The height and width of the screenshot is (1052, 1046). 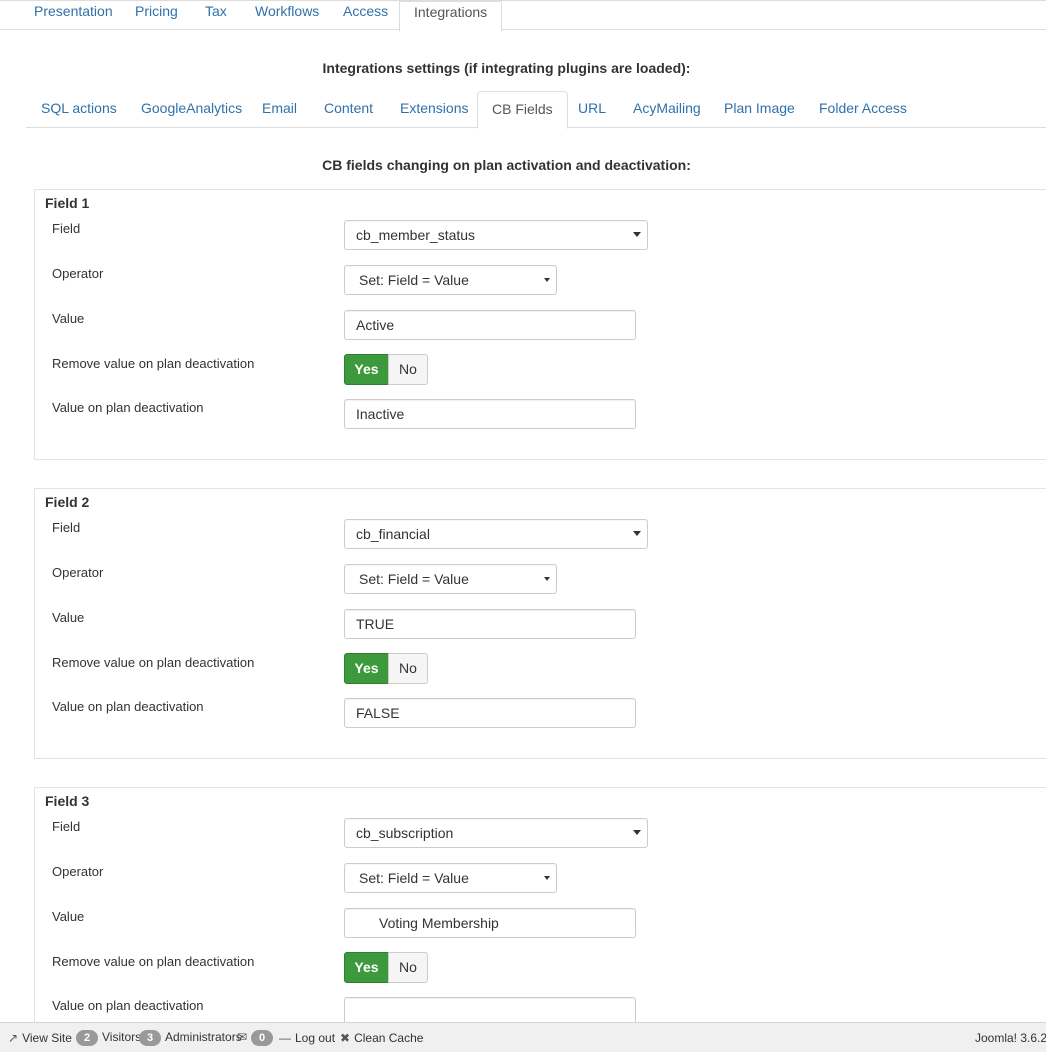 What do you see at coordinates (490, 414) in the screenshot?
I see `deactivation-value-input: Inactive` at bounding box center [490, 414].